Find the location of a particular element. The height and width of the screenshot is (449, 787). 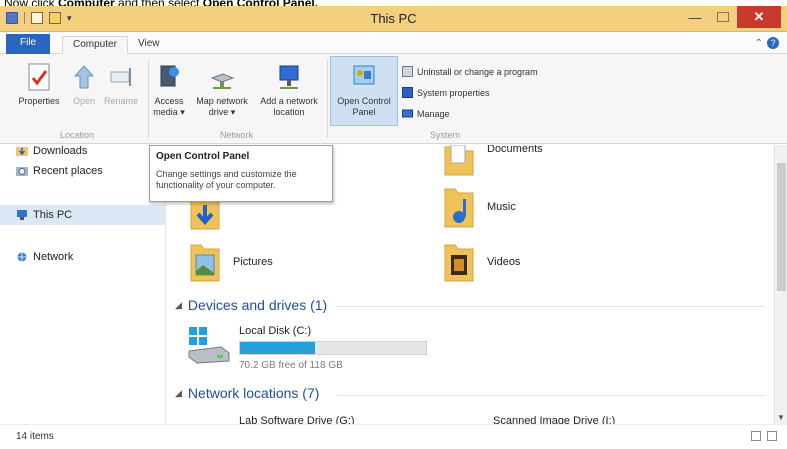

section-network-locations: ◢ Network locations (7) is located at coordinates (247, 393).